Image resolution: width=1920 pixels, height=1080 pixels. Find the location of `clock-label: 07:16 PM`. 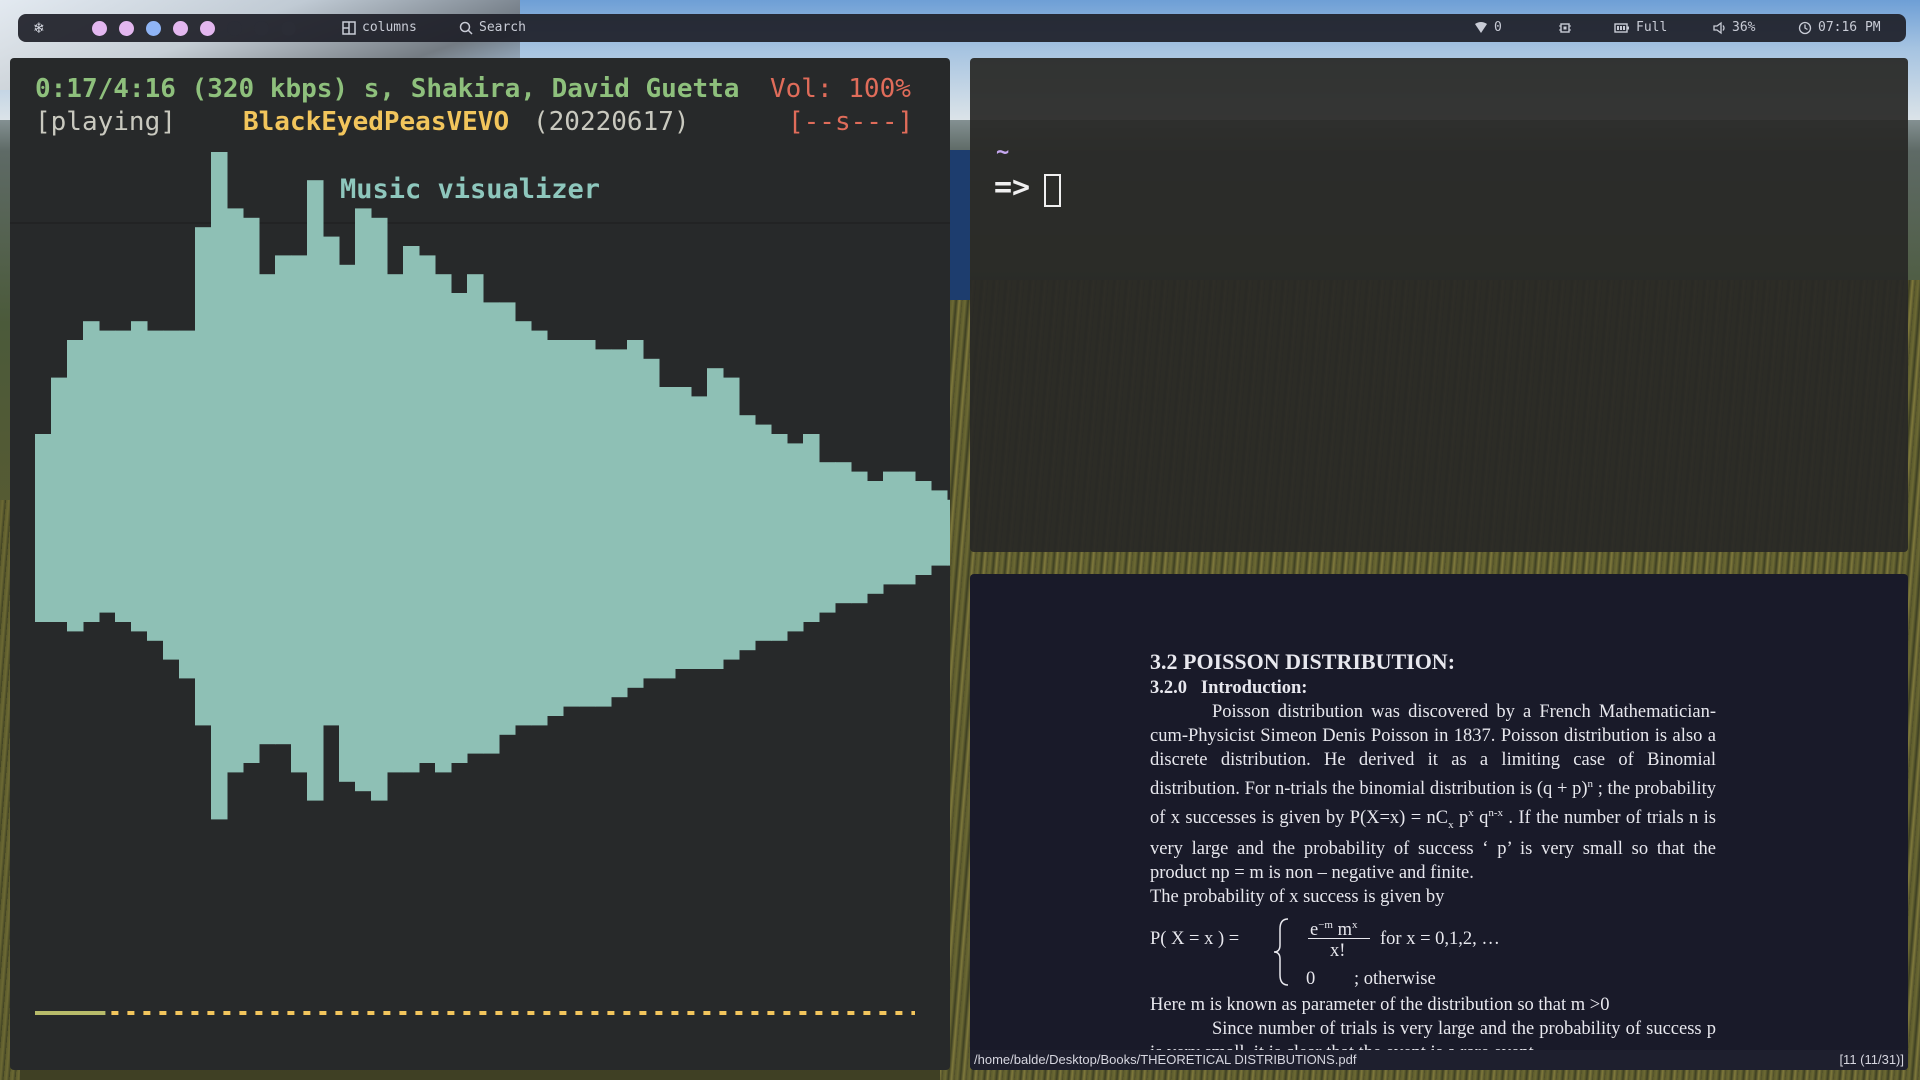

clock-label: 07:16 PM is located at coordinates (1849, 27).